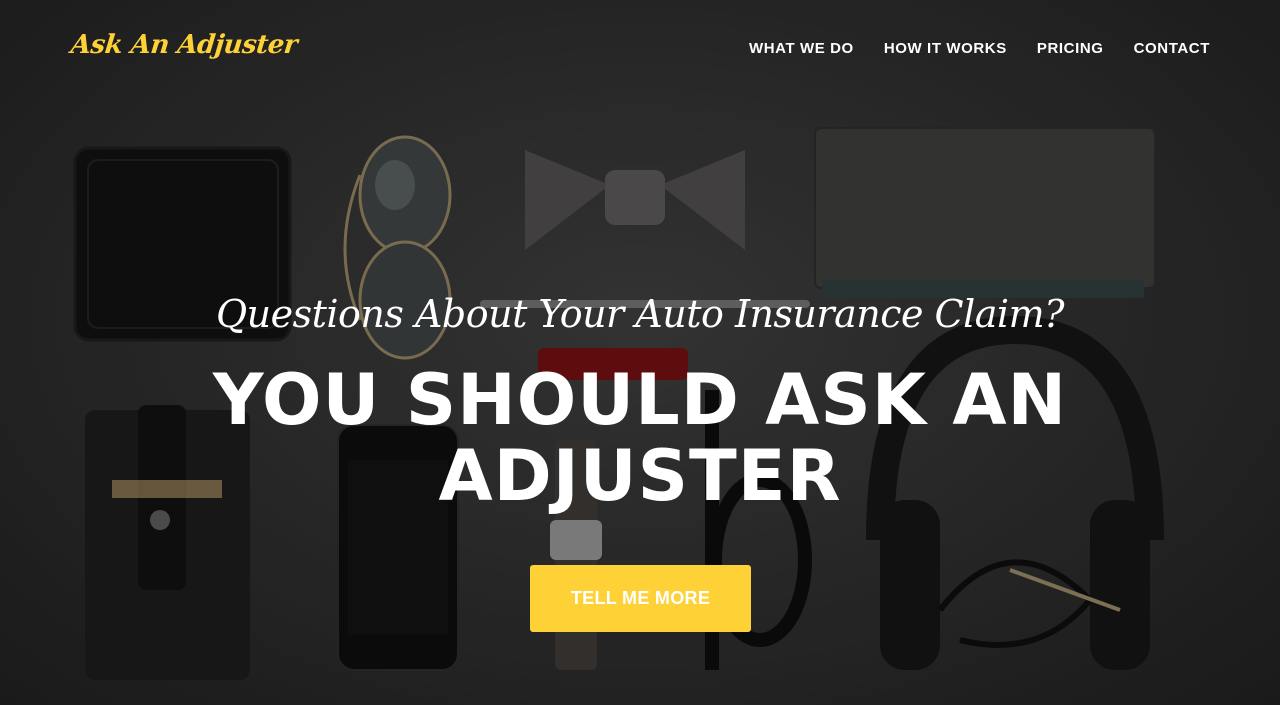  What do you see at coordinates (945, 48) in the screenshot?
I see `nav-link-how-it-works: HOW IT WORKS` at bounding box center [945, 48].